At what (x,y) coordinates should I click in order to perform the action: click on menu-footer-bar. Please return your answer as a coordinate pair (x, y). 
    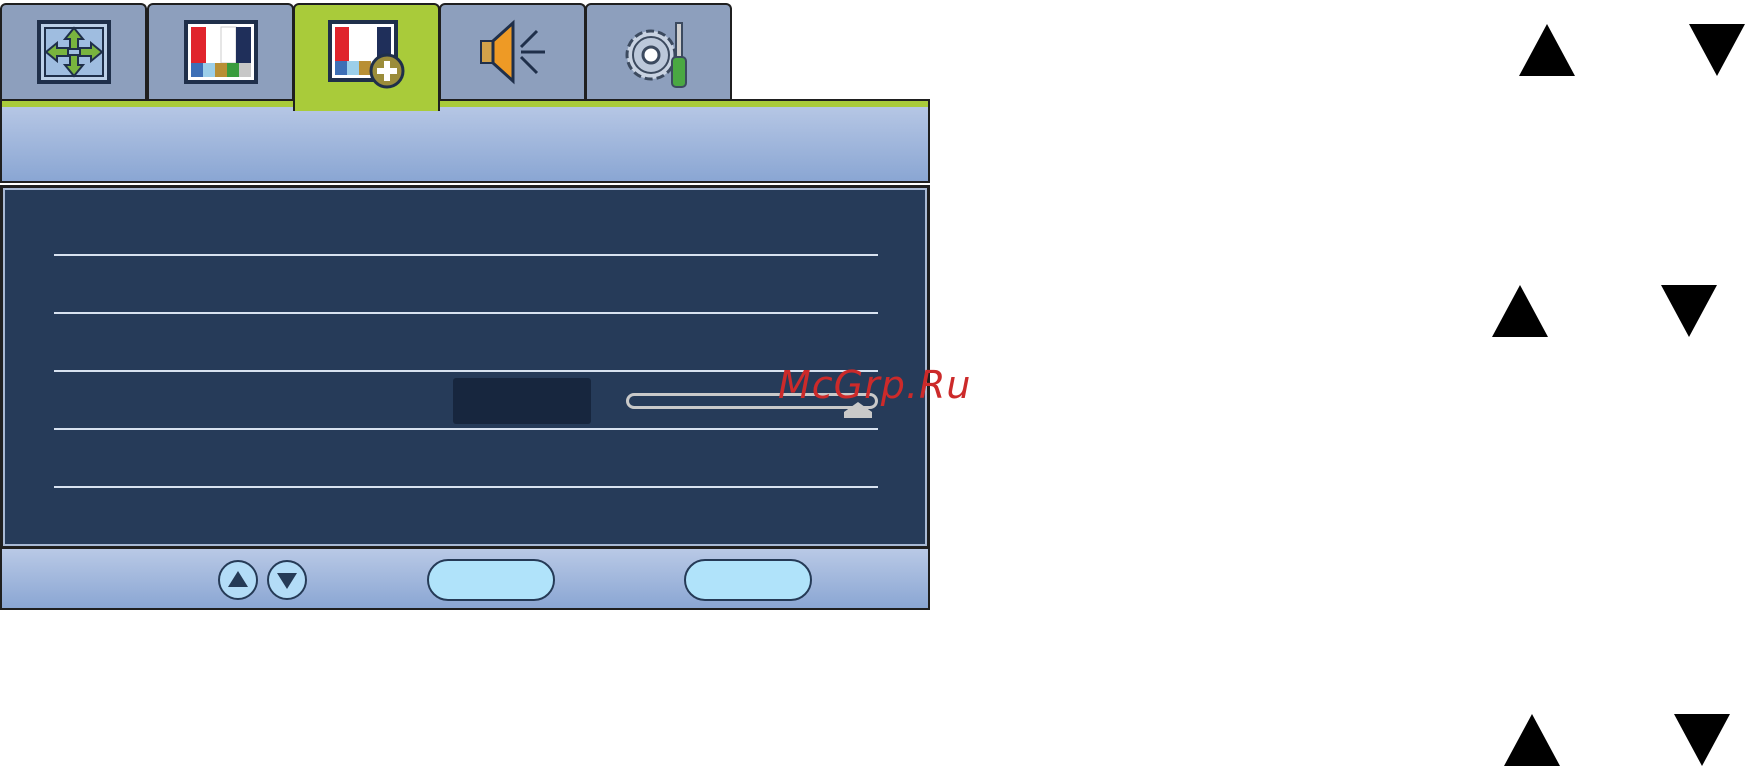
    Looking at the image, I should click on (465, 578).